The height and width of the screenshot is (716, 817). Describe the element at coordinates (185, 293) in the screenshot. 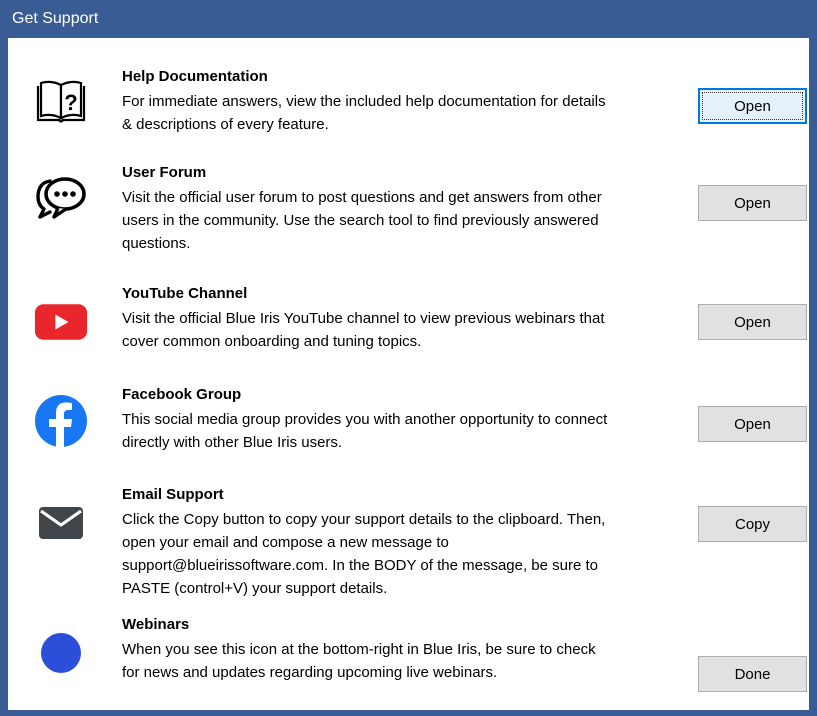

I see `youtube-channel-title: YouTube Channel` at that location.